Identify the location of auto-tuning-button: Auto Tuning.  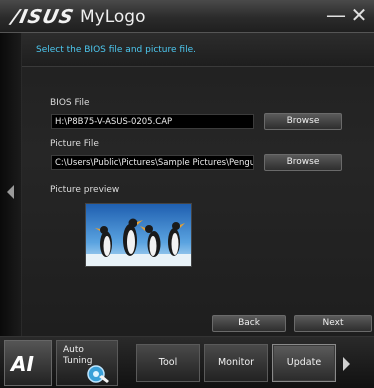
(87, 363).